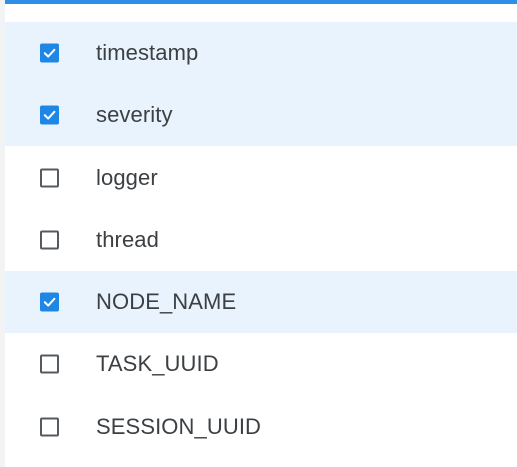 The image size is (517, 467). I want to click on menu-item-label: logger, so click(127, 177).